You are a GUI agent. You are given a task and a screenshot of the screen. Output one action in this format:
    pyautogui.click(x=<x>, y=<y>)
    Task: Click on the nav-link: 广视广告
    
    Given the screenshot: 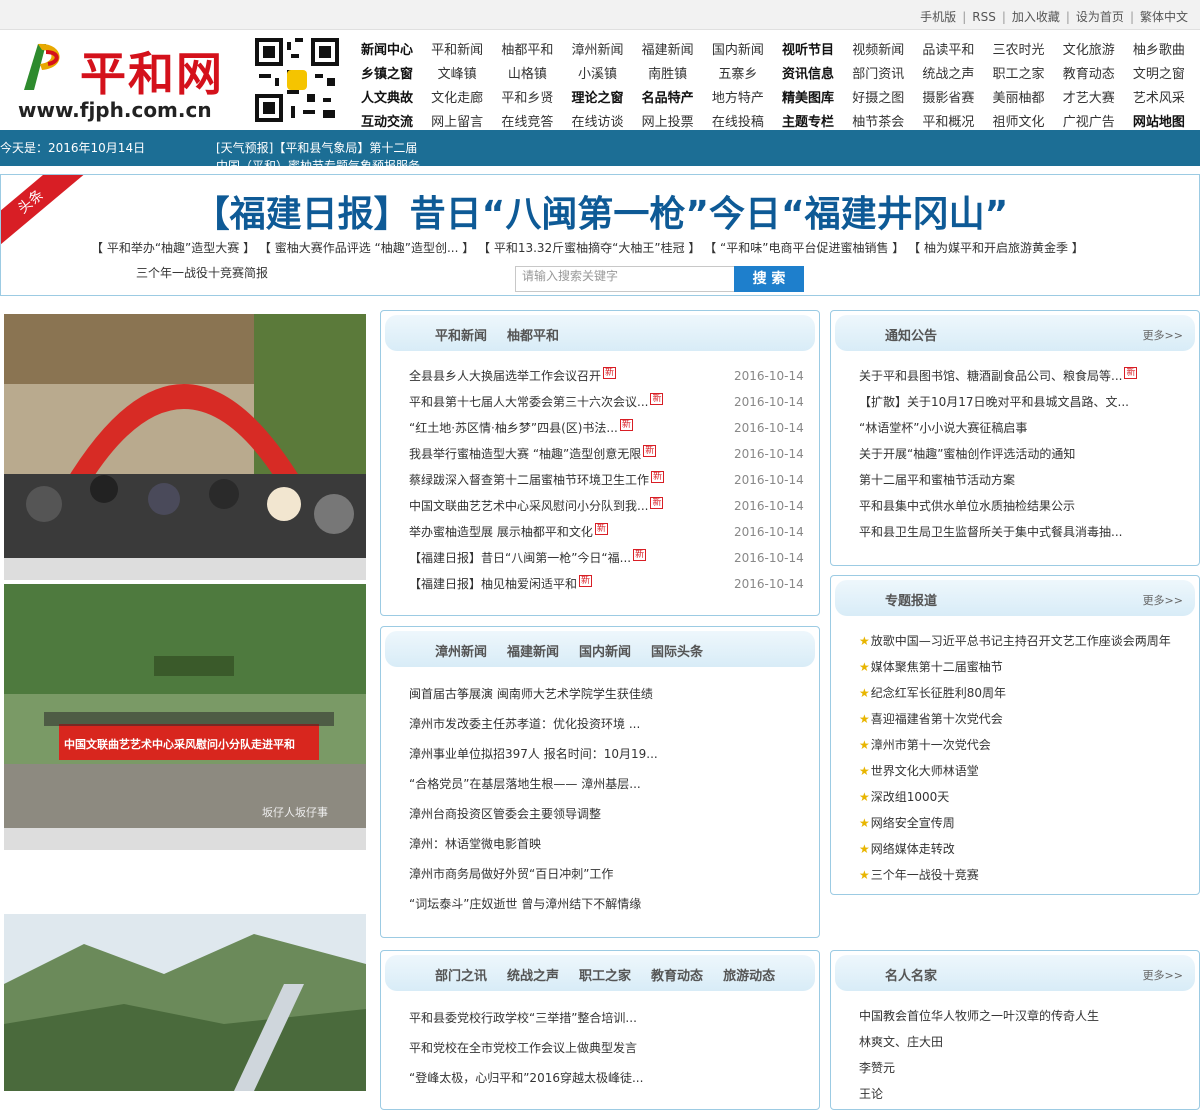 What is the action you would take?
    pyautogui.click(x=1089, y=120)
    